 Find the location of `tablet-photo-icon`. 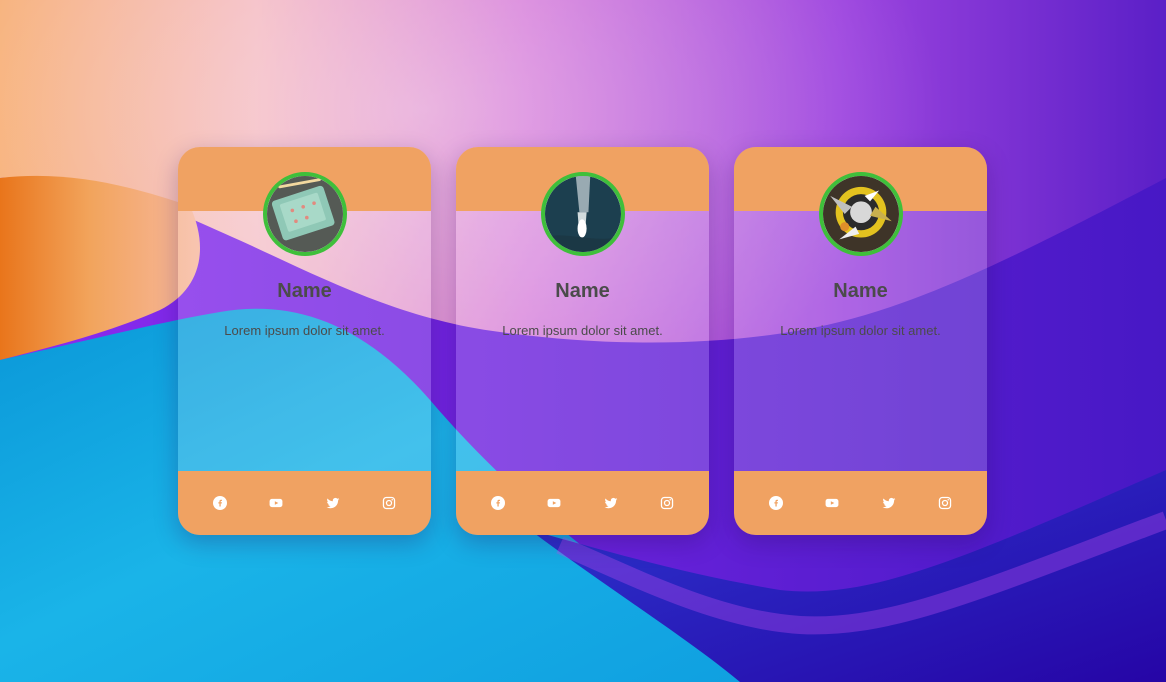

tablet-photo-icon is located at coordinates (304, 214).